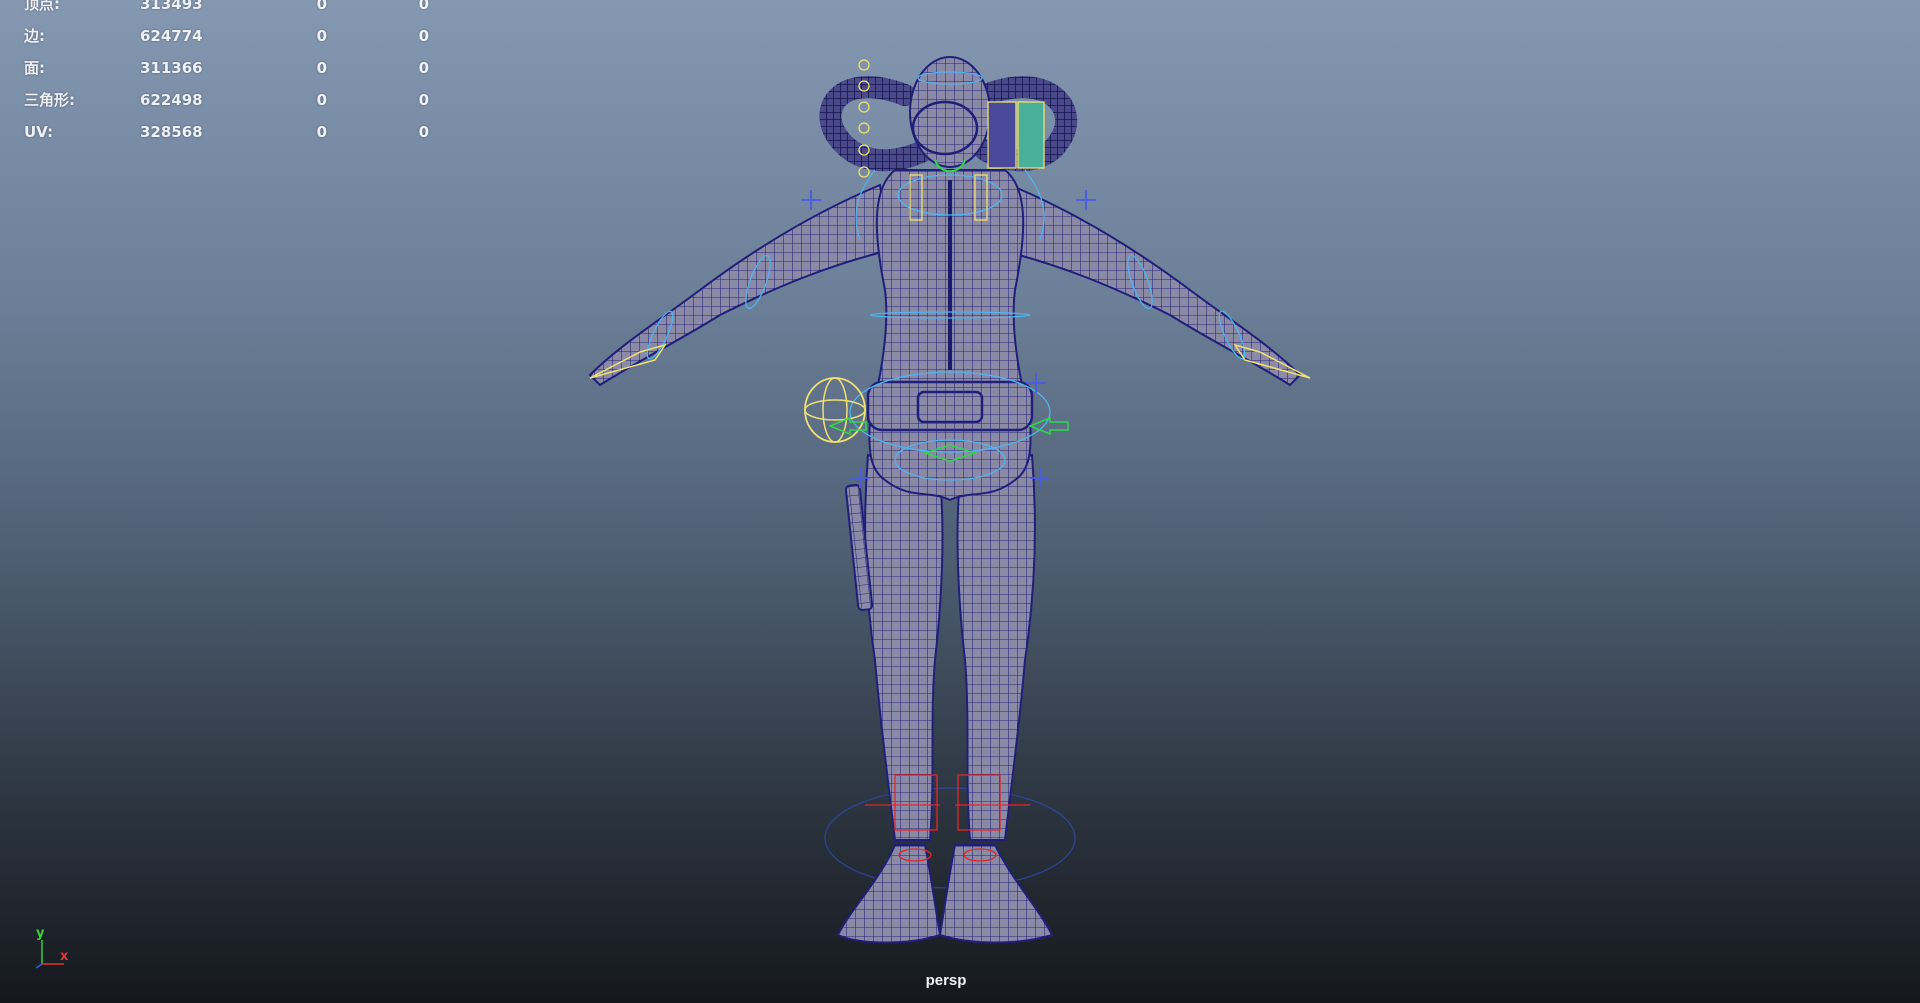 This screenshot has width=1920, height=1003. What do you see at coordinates (34, 68) in the screenshot?
I see `hud-label: 面:` at bounding box center [34, 68].